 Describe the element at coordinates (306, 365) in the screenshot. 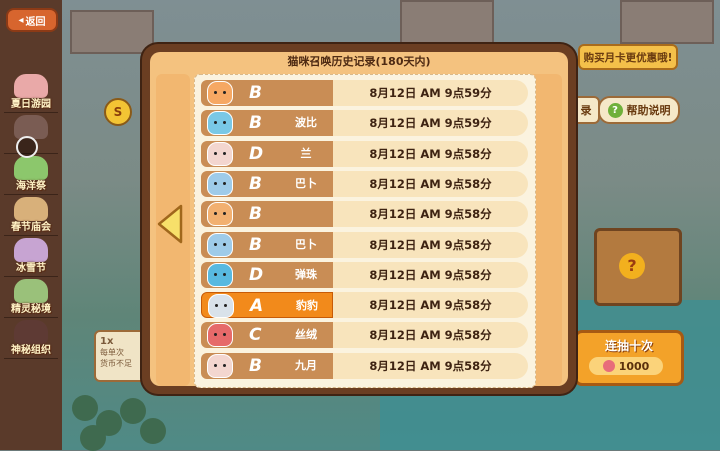

I see `cat-name: 九月` at that location.